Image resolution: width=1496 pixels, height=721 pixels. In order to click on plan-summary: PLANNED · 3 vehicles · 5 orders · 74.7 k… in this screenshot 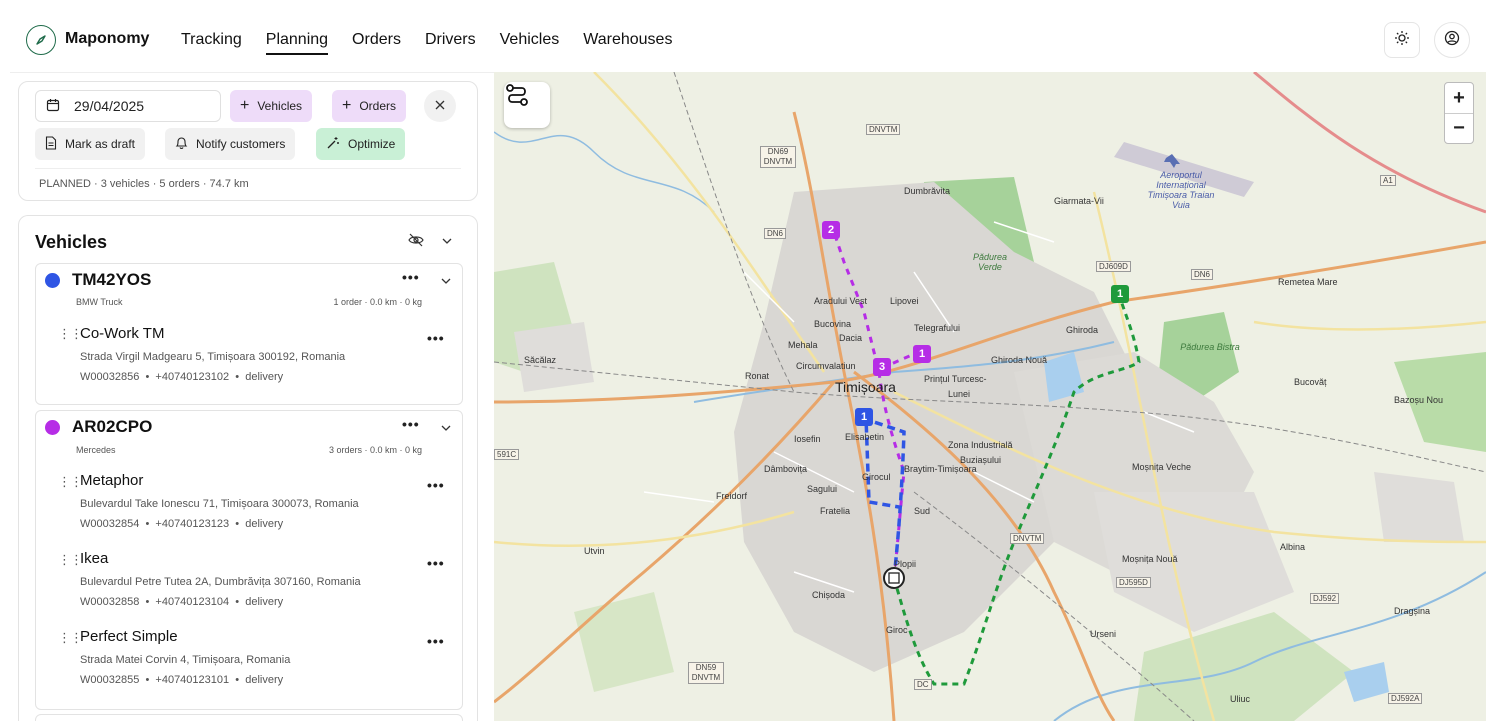, I will do `click(144, 184)`.